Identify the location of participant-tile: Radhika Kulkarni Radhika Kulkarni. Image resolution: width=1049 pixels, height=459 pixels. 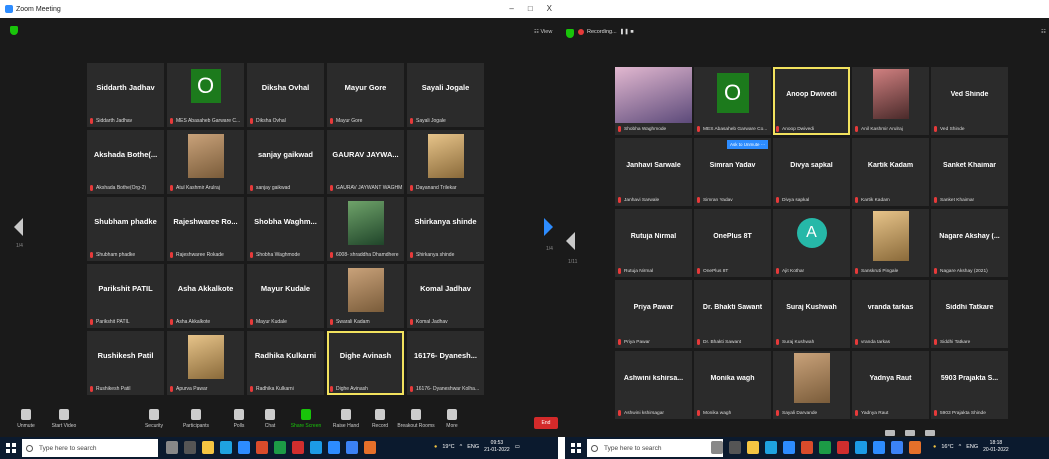
(285, 363).